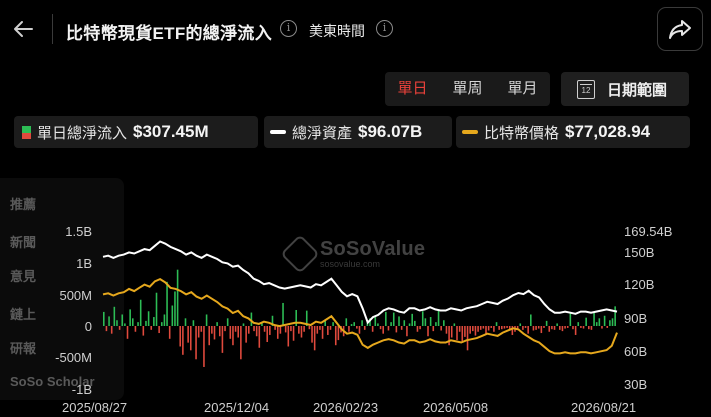 The height and width of the screenshot is (417, 711). What do you see at coordinates (360, 282) in the screenshot?
I see `total-net-assets-line` at bounding box center [360, 282].